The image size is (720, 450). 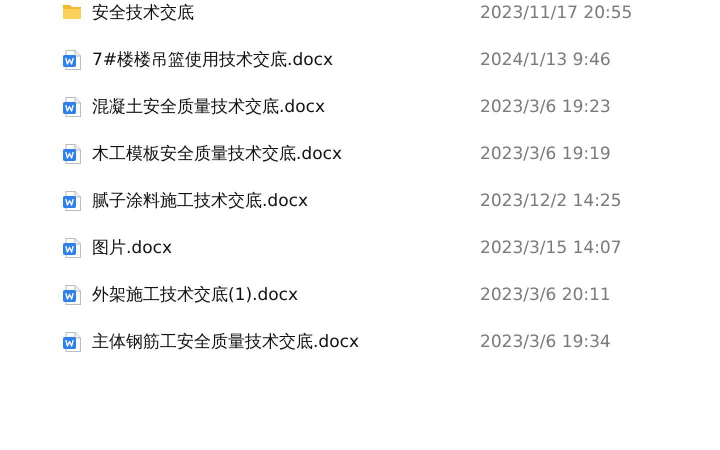 I want to click on modified-date: 2024/1/13 9:46, so click(x=545, y=60).